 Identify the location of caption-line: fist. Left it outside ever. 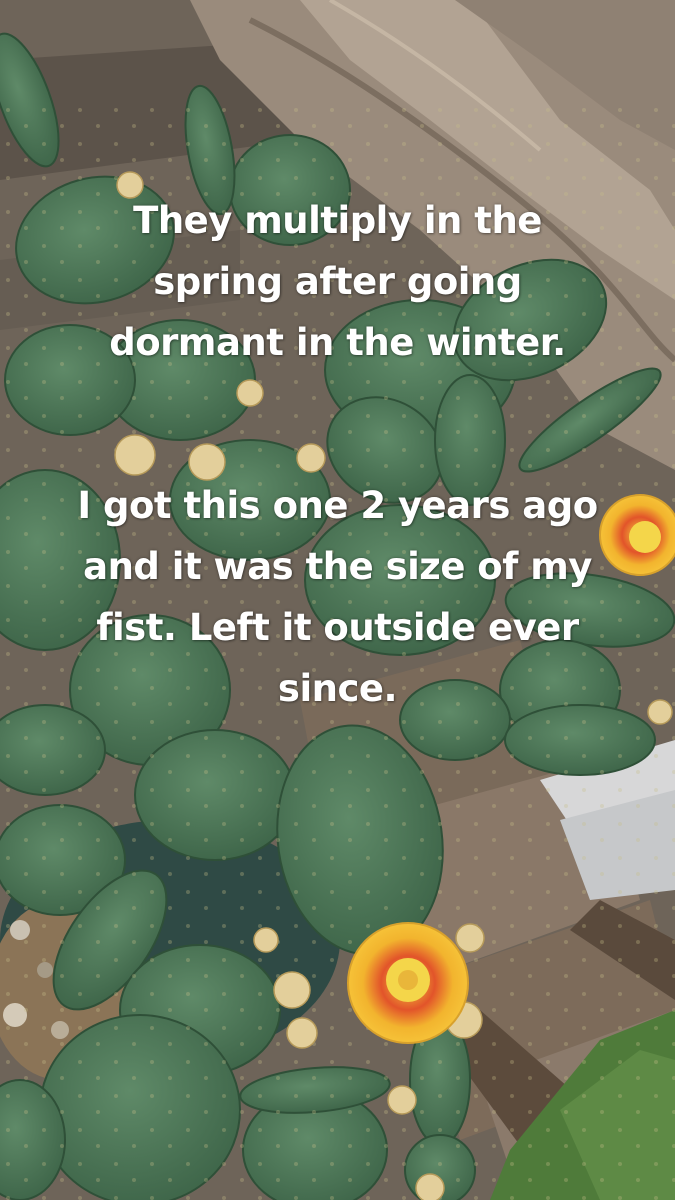
(337, 627).